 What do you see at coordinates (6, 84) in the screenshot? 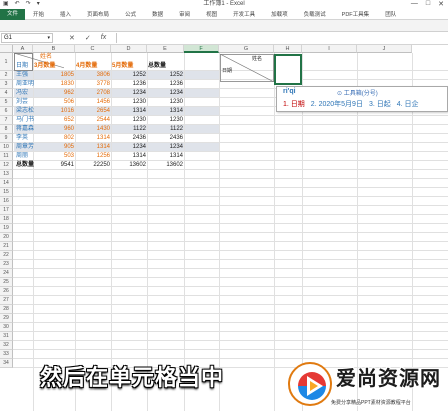
I see `row-header-3: 3` at bounding box center [6, 84].